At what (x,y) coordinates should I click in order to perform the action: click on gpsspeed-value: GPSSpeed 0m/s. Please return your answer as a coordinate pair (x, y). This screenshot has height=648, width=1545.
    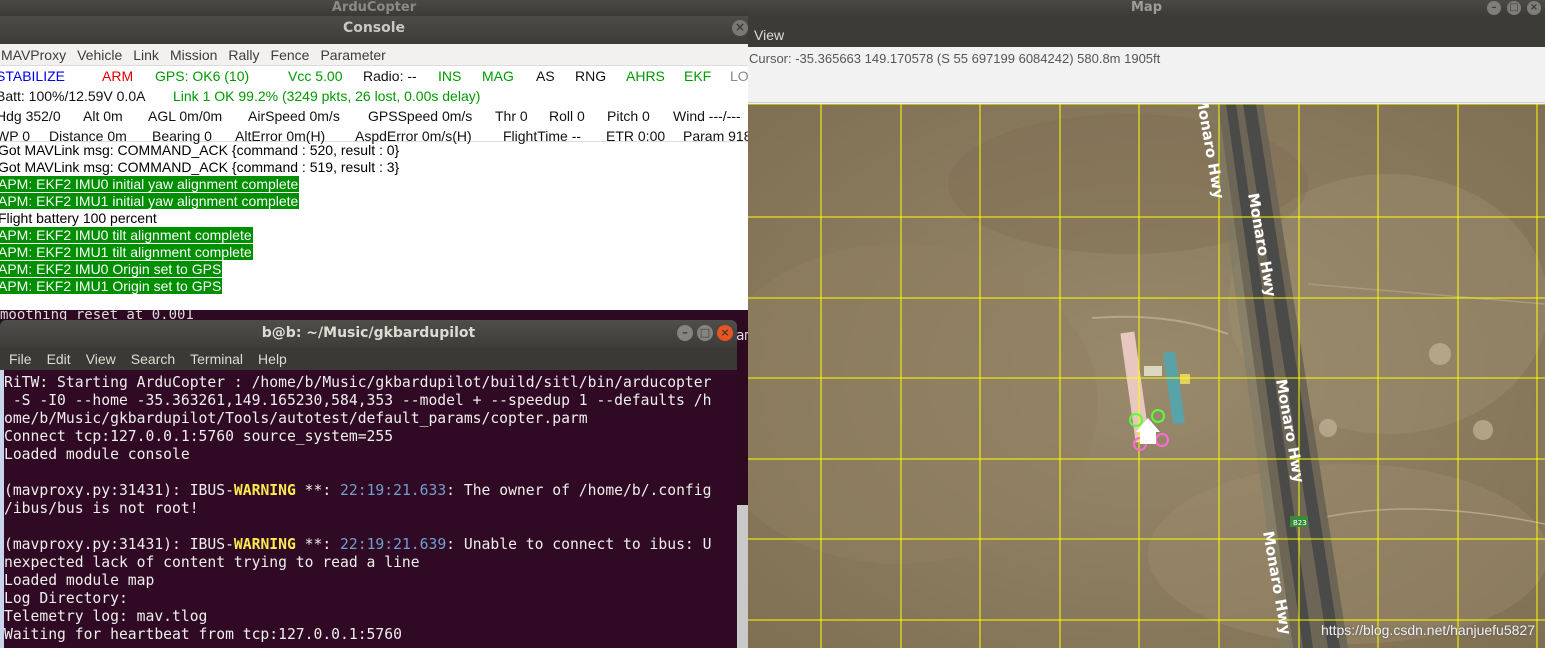
    Looking at the image, I should click on (420, 116).